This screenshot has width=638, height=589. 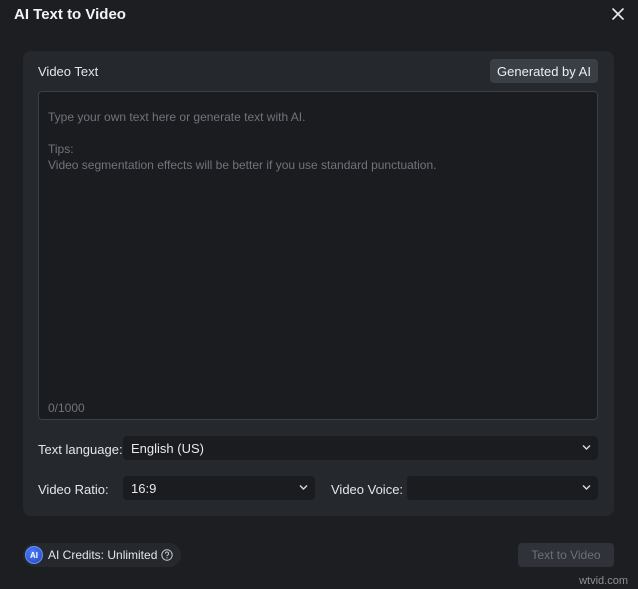 What do you see at coordinates (167, 555) in the screenshot?
I see `help-icon` at bounding box center [167, 555].